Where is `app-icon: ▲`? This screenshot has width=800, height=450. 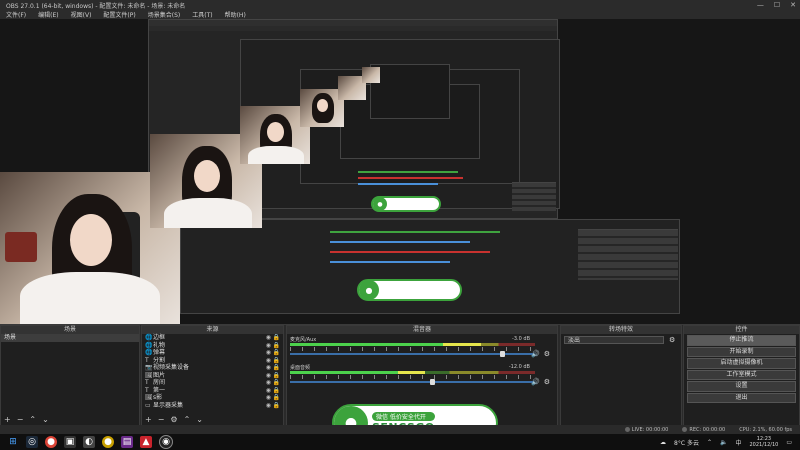 app-icon: ▲ is located at coordinates (146, 442).